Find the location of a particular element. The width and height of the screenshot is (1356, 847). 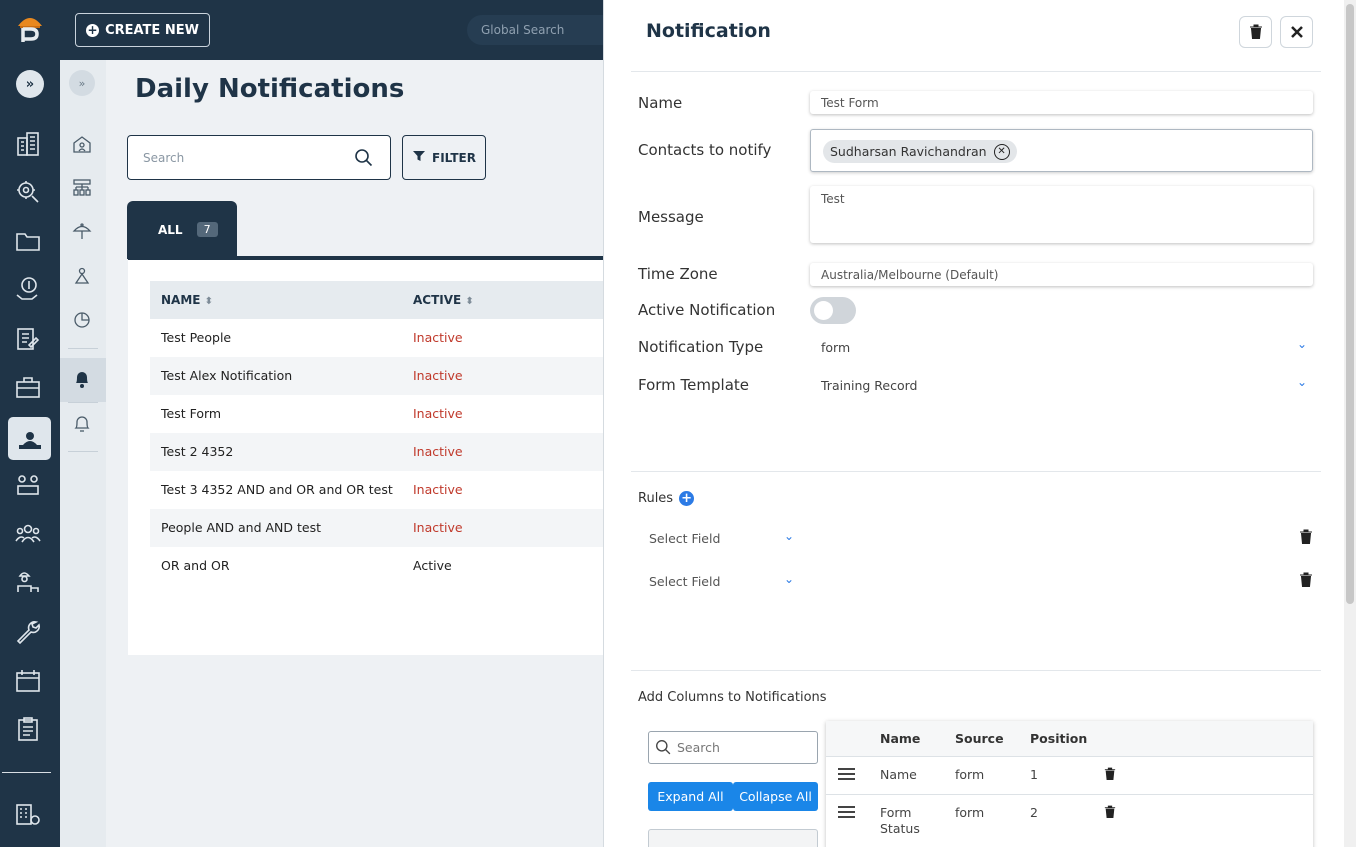

form-template-select: Training Record ⌄ is located at coordinates (1061, 385).